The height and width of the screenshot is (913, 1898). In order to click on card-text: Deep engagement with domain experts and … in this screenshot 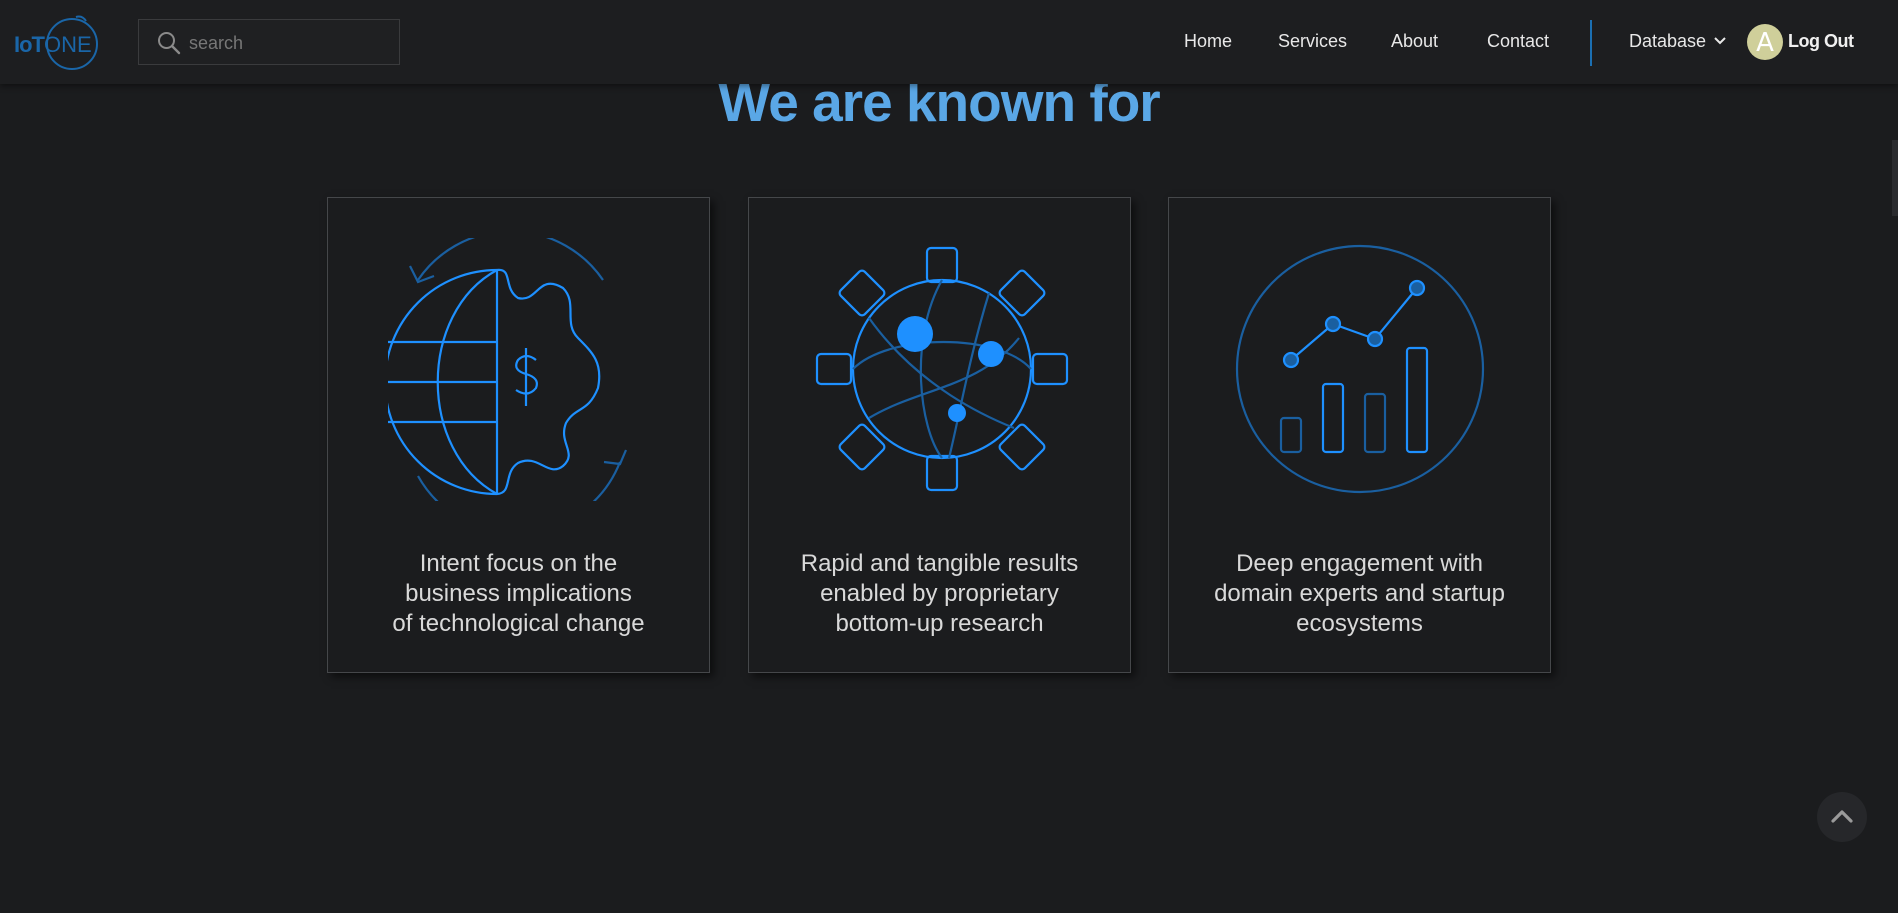, I will do `click(1359, 593)`.